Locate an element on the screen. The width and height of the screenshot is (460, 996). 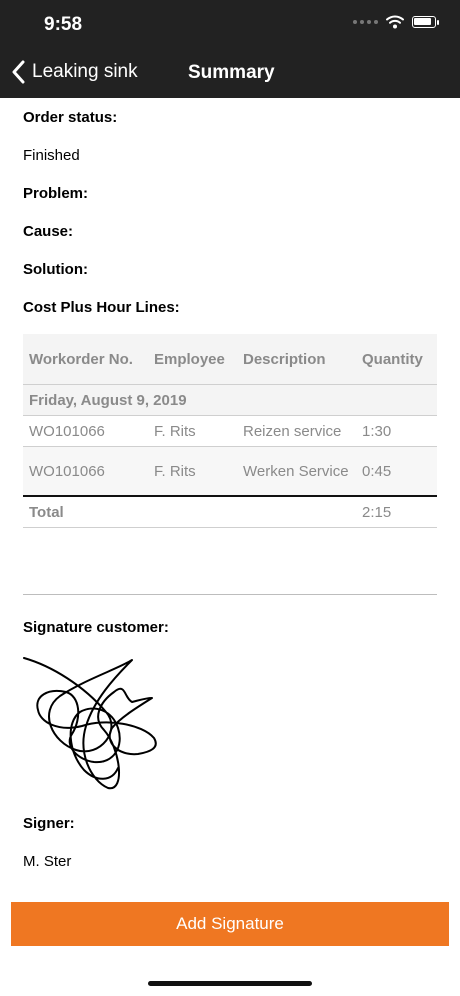
signer-label: Signer: is located at coordinates (49, 823).